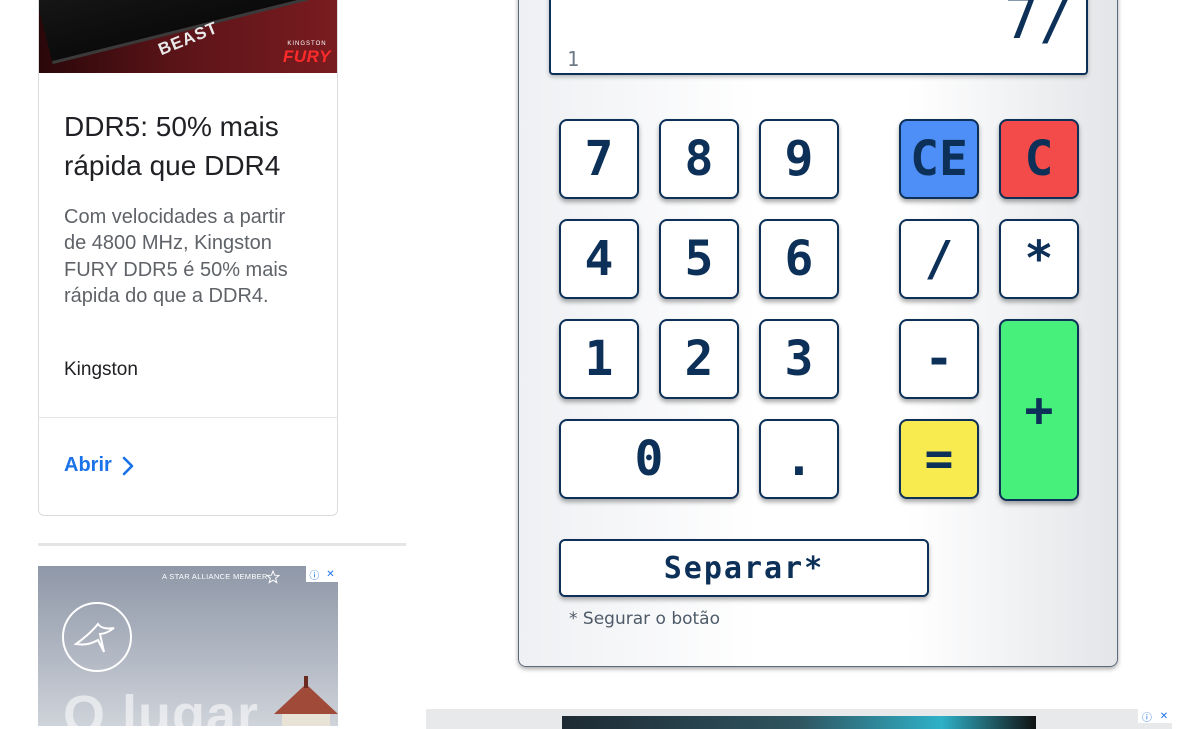 This screenshot has width=1200, height=729. Describe the element at coordinates (101, 369) in the screenshot. I see `ad-advertiser: Kingston` at that location.